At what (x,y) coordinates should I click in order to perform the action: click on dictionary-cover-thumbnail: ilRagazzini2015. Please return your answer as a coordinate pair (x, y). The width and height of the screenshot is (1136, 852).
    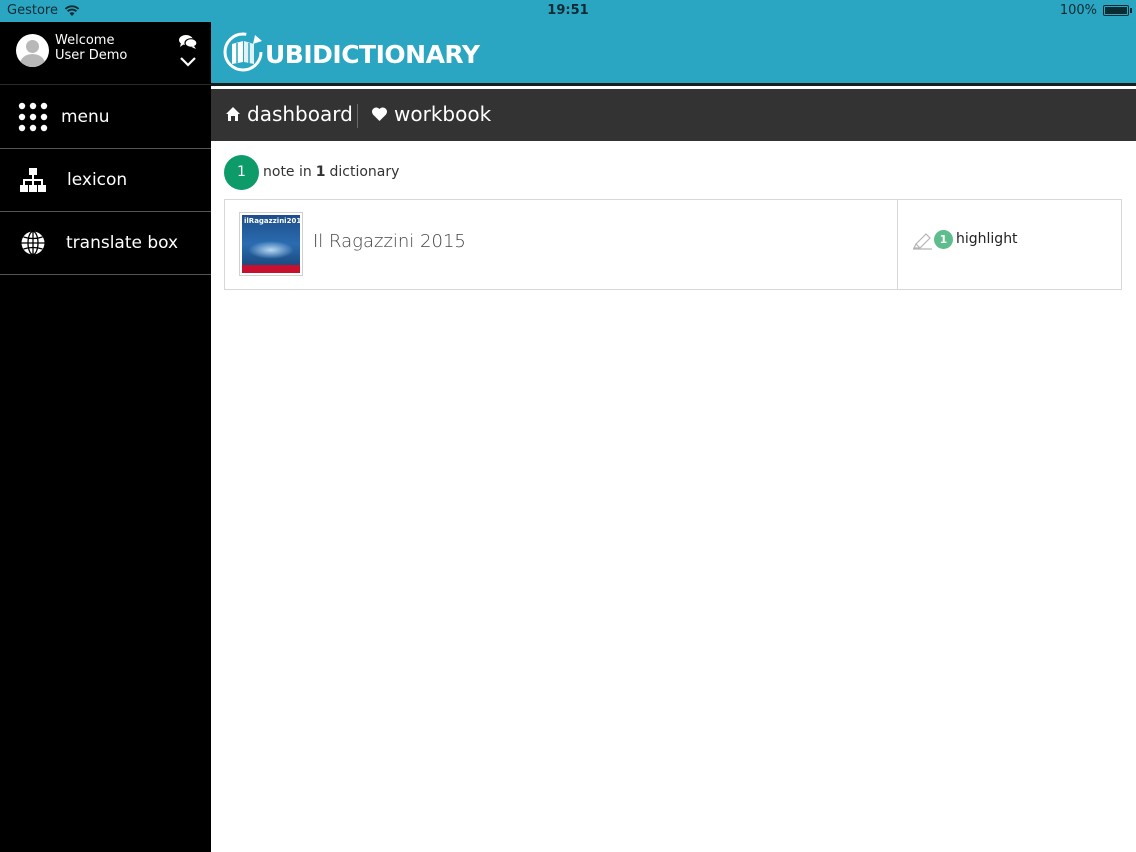
    Looking at the image, I should click on (271, 244).